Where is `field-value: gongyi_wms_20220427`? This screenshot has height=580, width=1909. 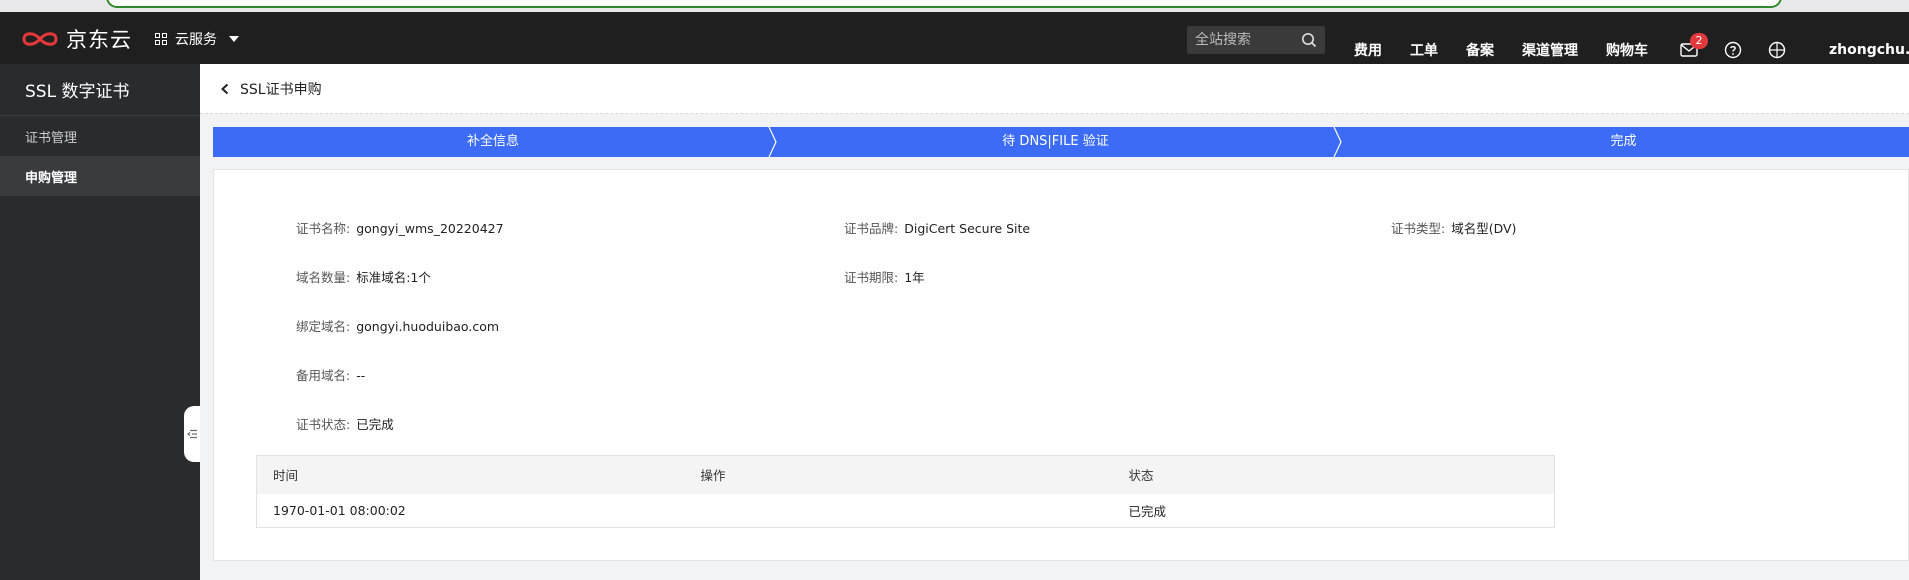
field-value: gongyi_wms_20220427 is located at coordinates (430, 228).